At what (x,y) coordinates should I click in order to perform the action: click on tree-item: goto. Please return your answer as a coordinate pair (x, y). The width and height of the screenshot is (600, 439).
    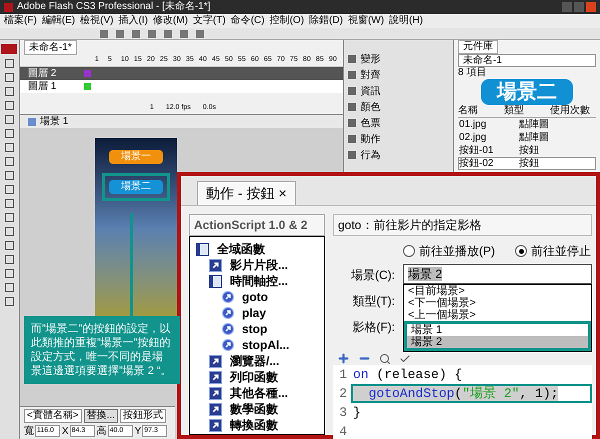
    Looking at the image, I should click on (257, 297).